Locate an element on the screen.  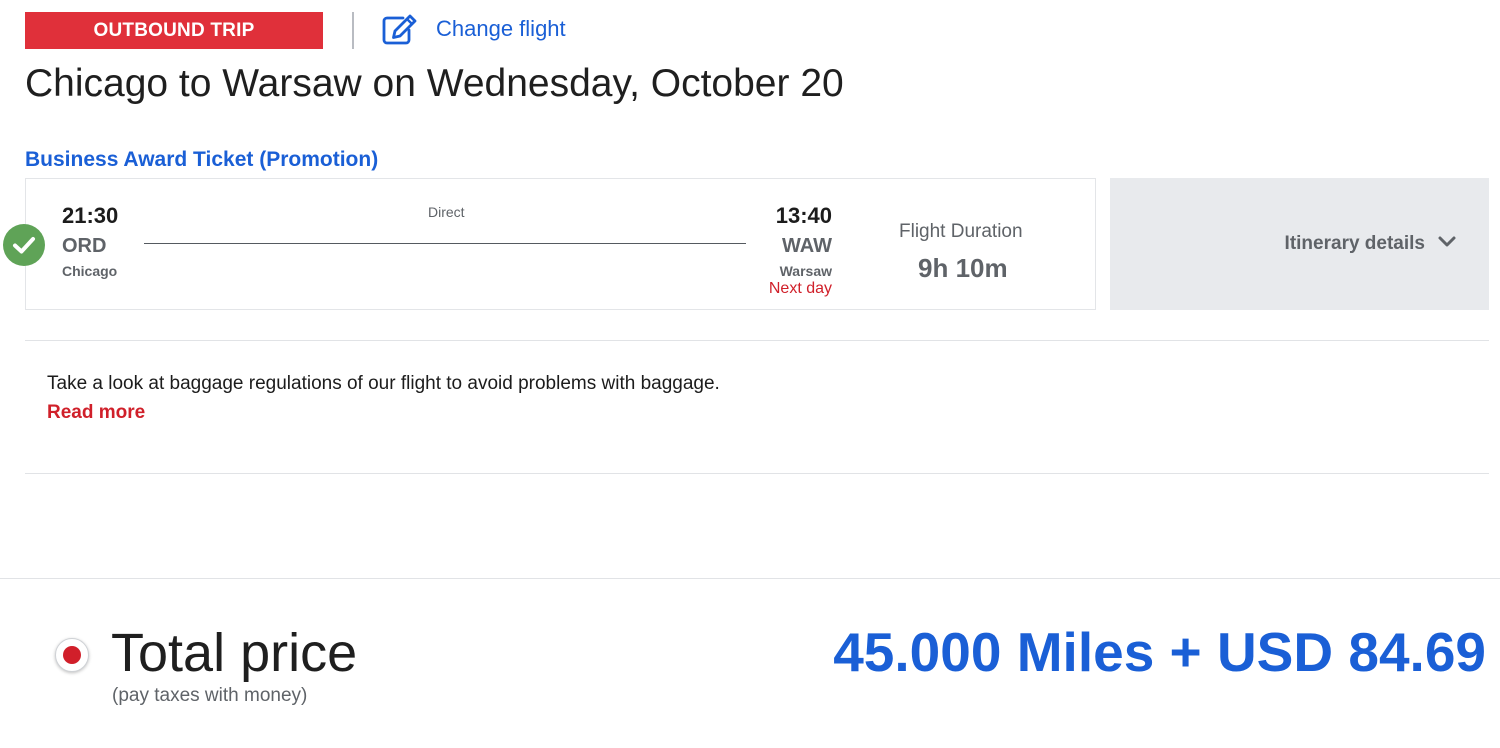
arrival-time: 13:40 is located at coordinates (803, 215).